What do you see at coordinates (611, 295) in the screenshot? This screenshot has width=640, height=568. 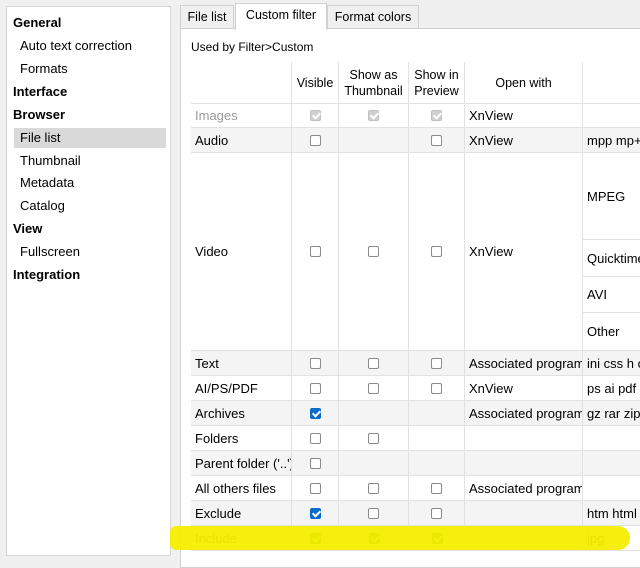 I see `video-sub-avi: AVI` at bounding box center [611, 295].